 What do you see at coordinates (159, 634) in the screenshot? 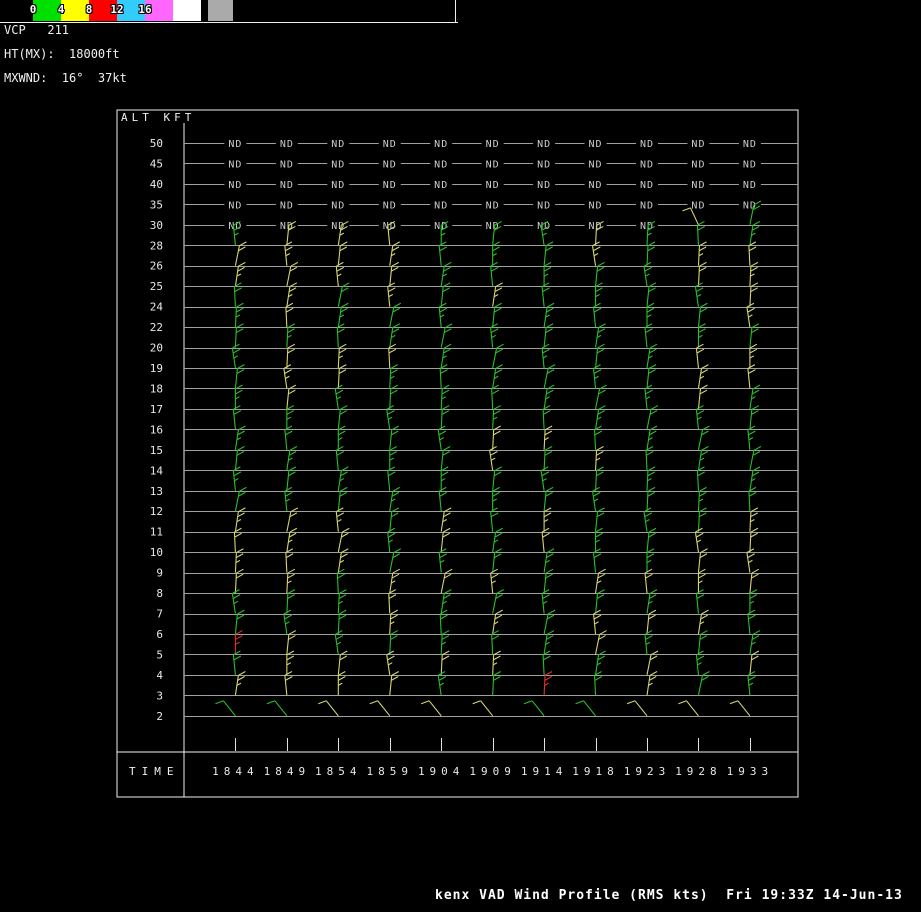
I see `altitude-label: 6` at bounding box center [159, 634].